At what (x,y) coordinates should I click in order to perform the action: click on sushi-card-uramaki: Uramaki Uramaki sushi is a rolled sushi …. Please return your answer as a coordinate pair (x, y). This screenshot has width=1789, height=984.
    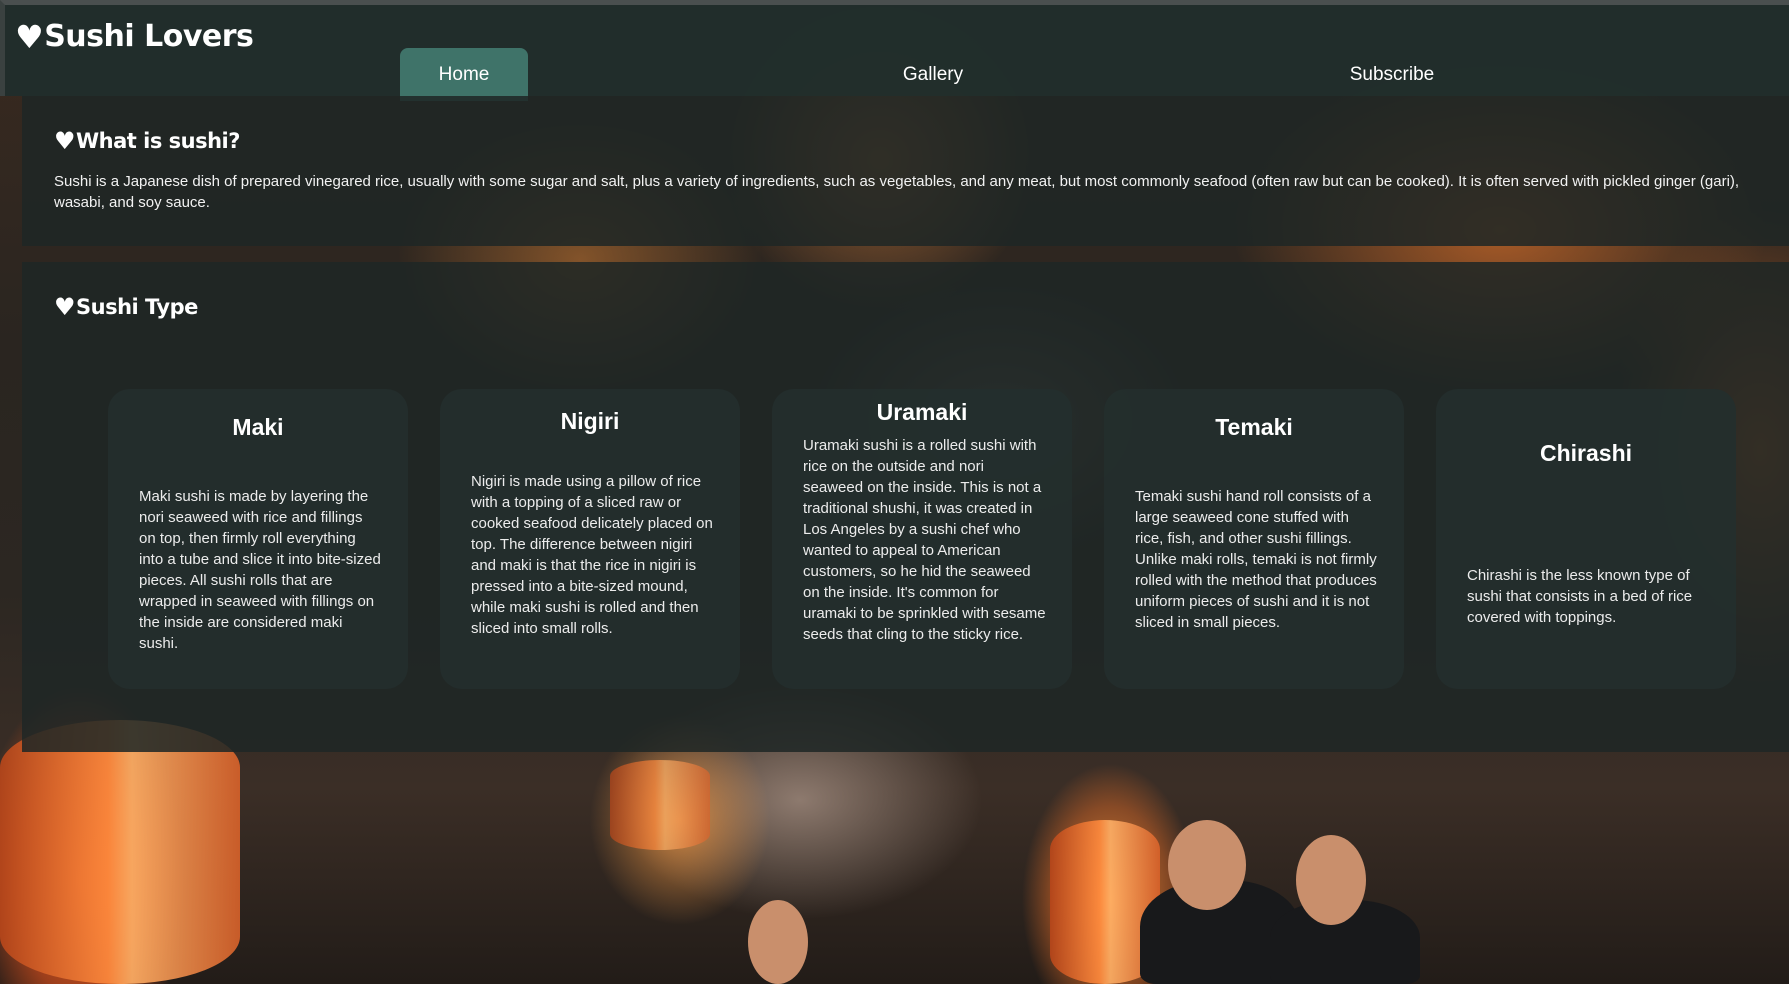
    Looking at the image, I should click on (922, 539).